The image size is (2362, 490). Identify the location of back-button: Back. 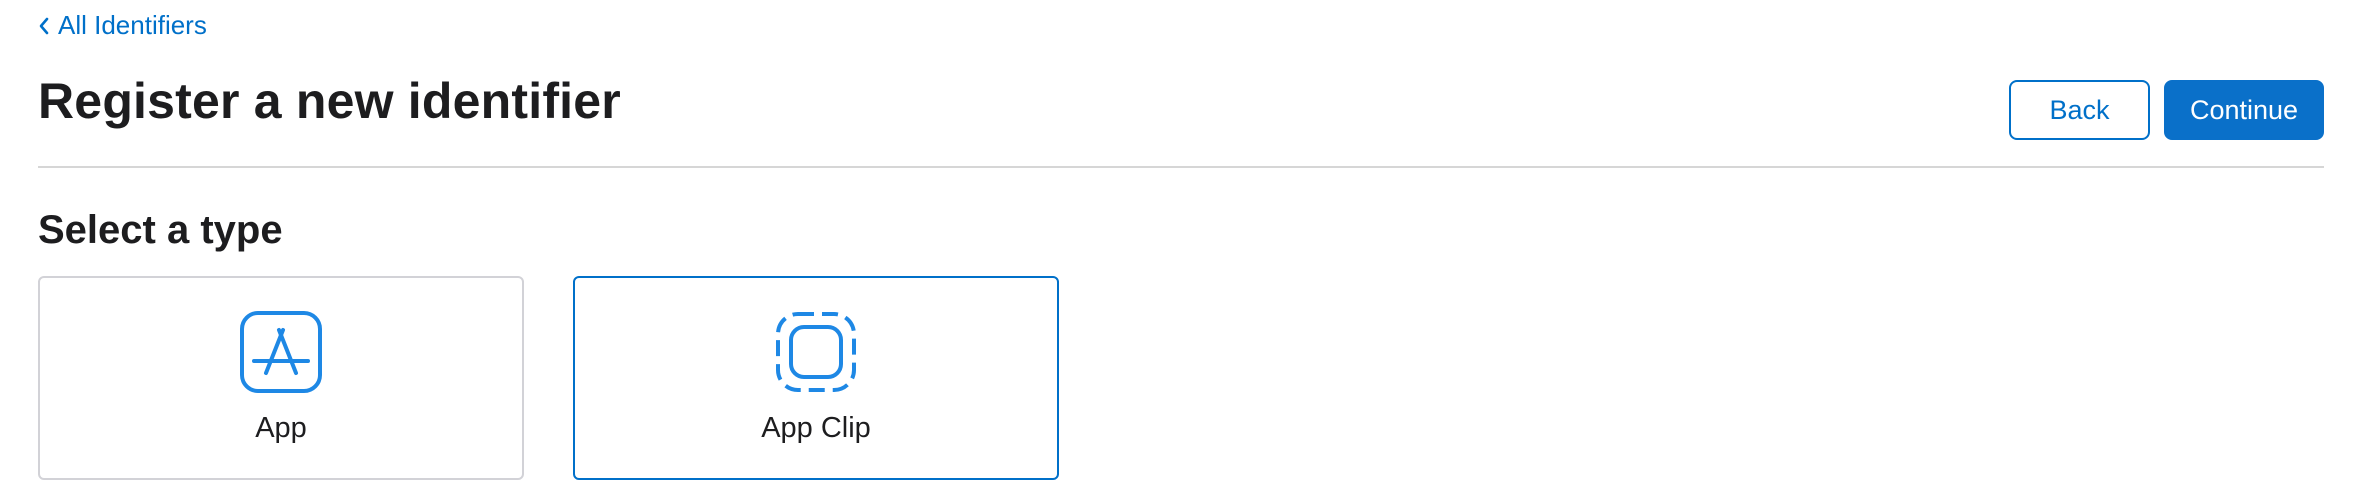
(2079, 110).